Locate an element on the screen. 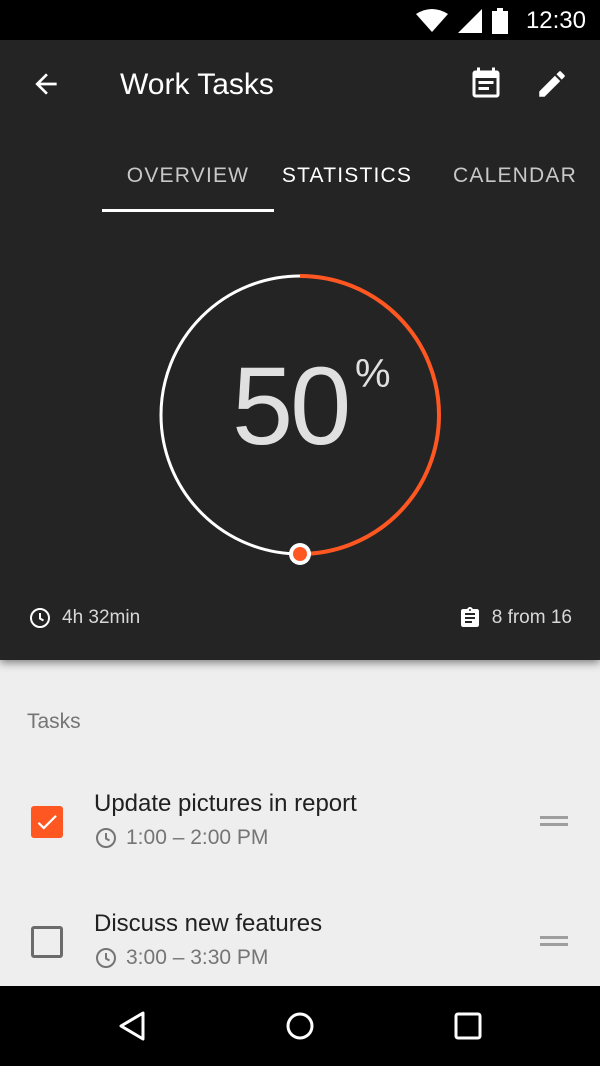  percent-sign: % is located at coordinates (373, 374).